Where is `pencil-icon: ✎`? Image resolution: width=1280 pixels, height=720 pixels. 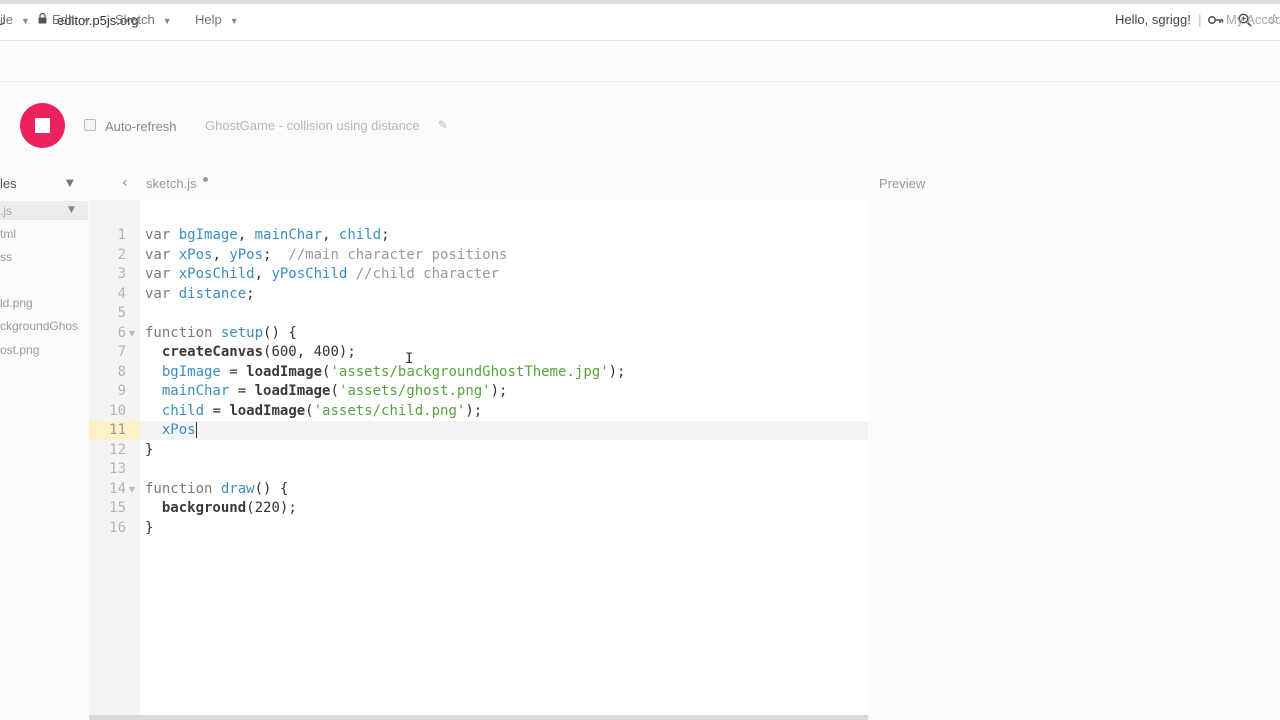
pencil-icon: ✎ is located at coordinates (443, 125).